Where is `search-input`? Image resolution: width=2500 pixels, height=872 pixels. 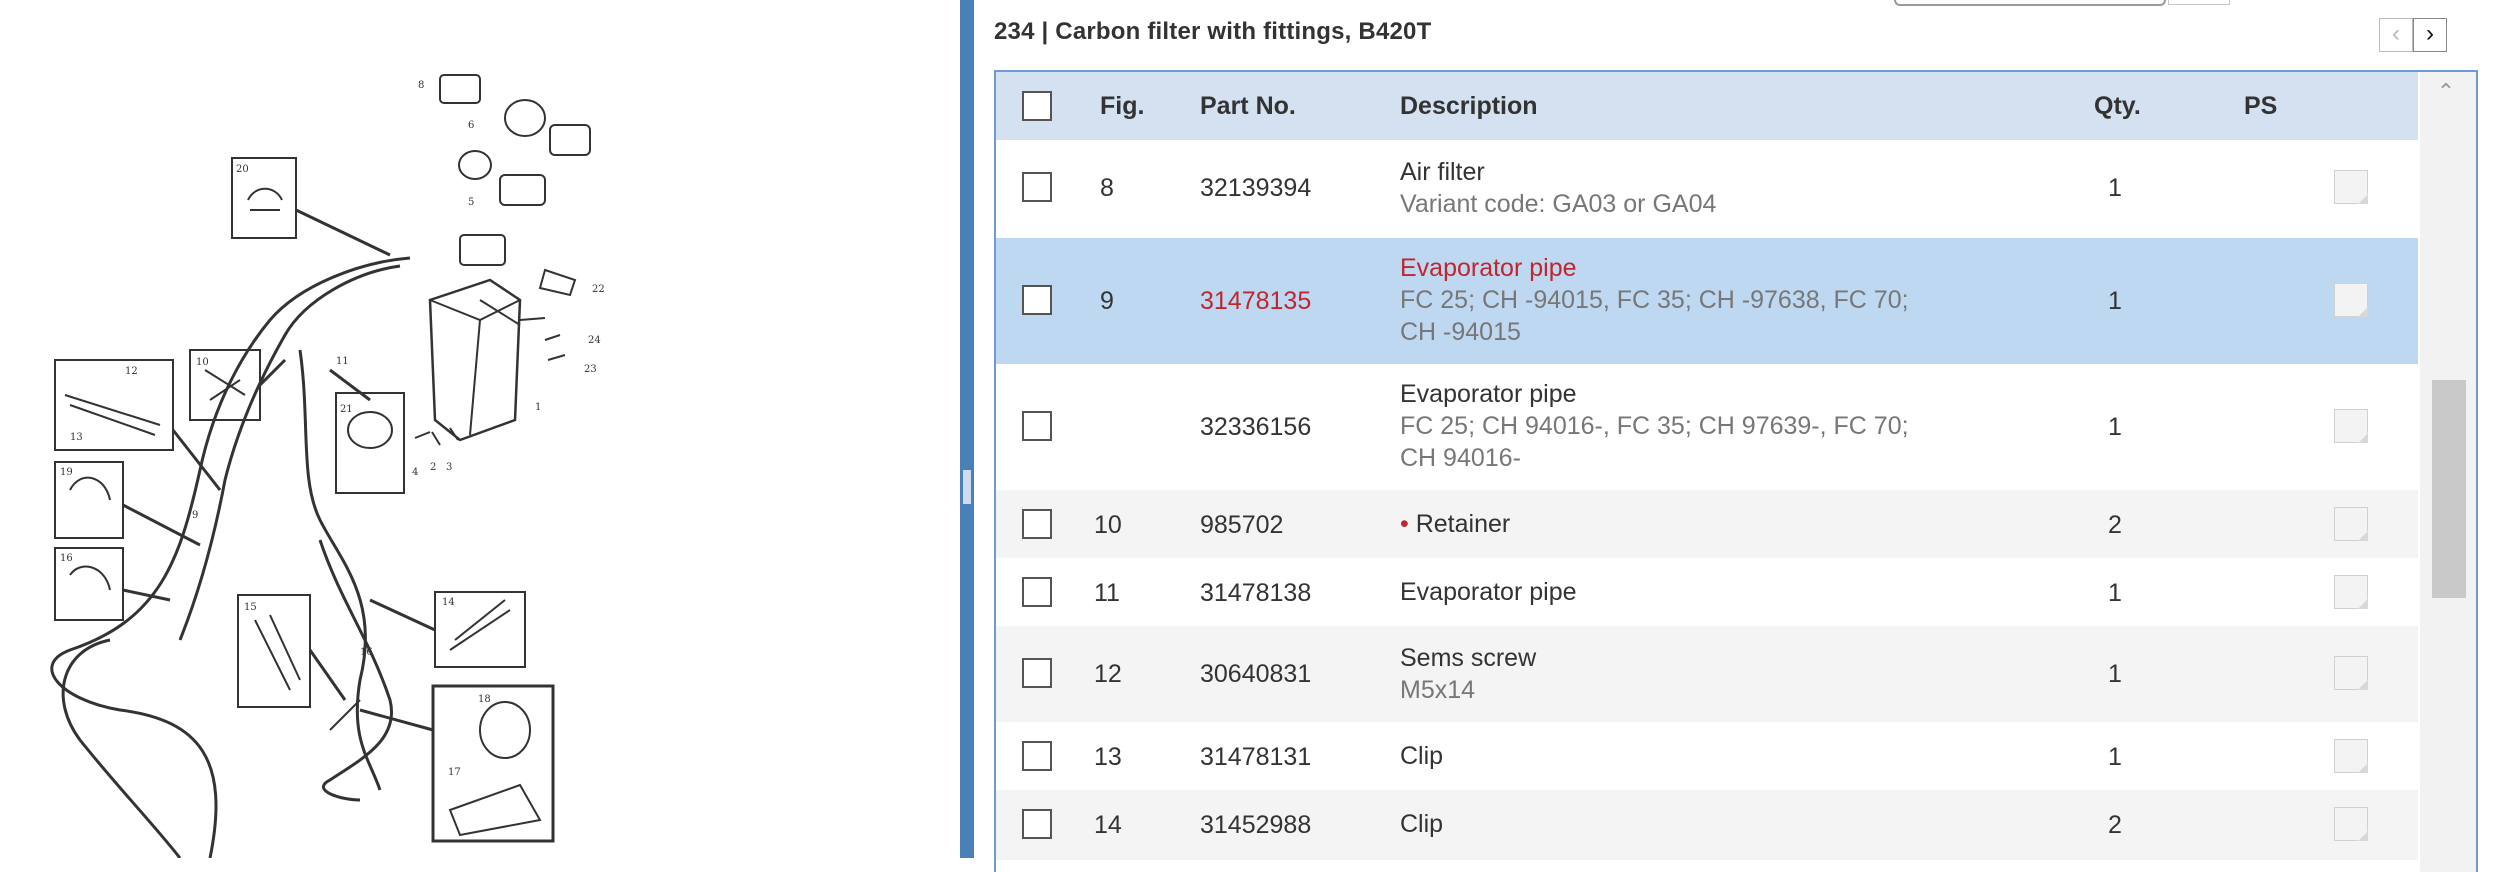 search-input is located at coordinates (2030, 3).